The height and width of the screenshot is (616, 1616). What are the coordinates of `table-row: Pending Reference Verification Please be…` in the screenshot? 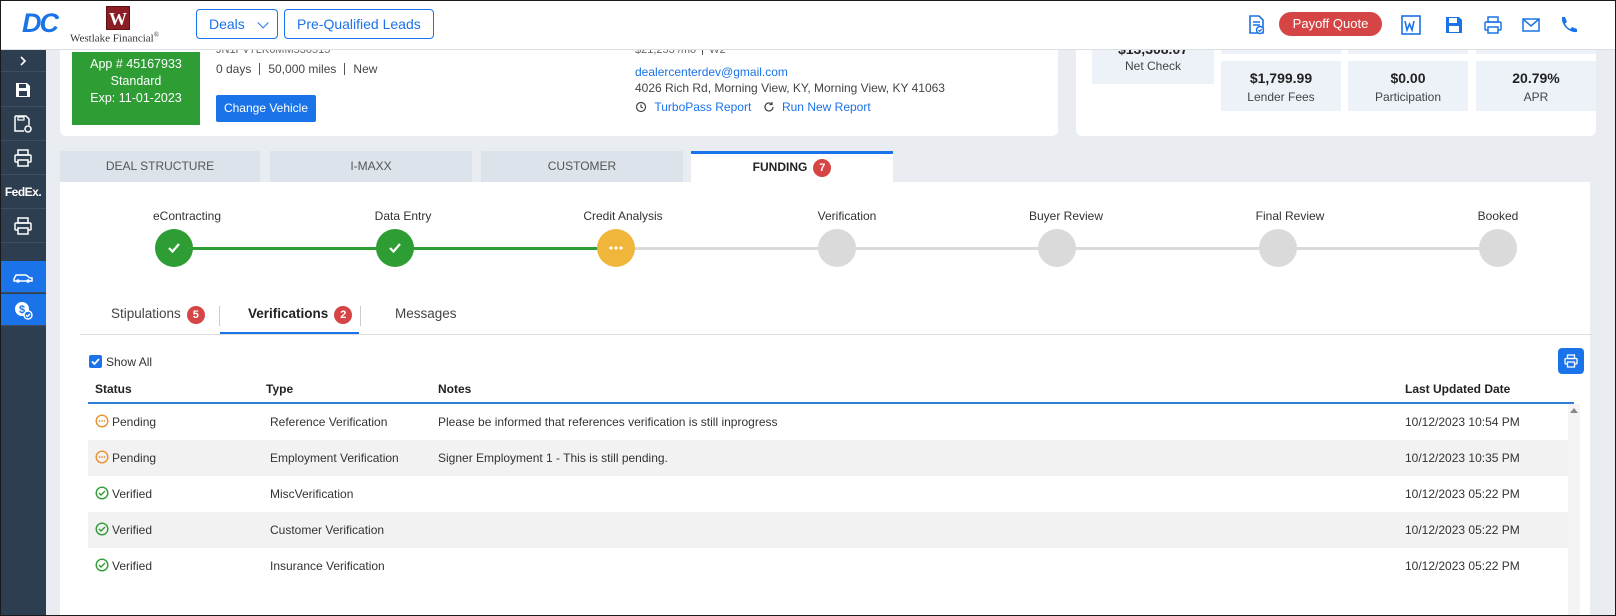 It's located at (828, 422).